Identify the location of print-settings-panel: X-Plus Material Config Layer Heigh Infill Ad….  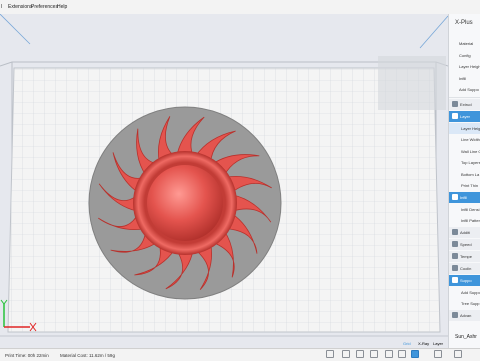
(464, 181).